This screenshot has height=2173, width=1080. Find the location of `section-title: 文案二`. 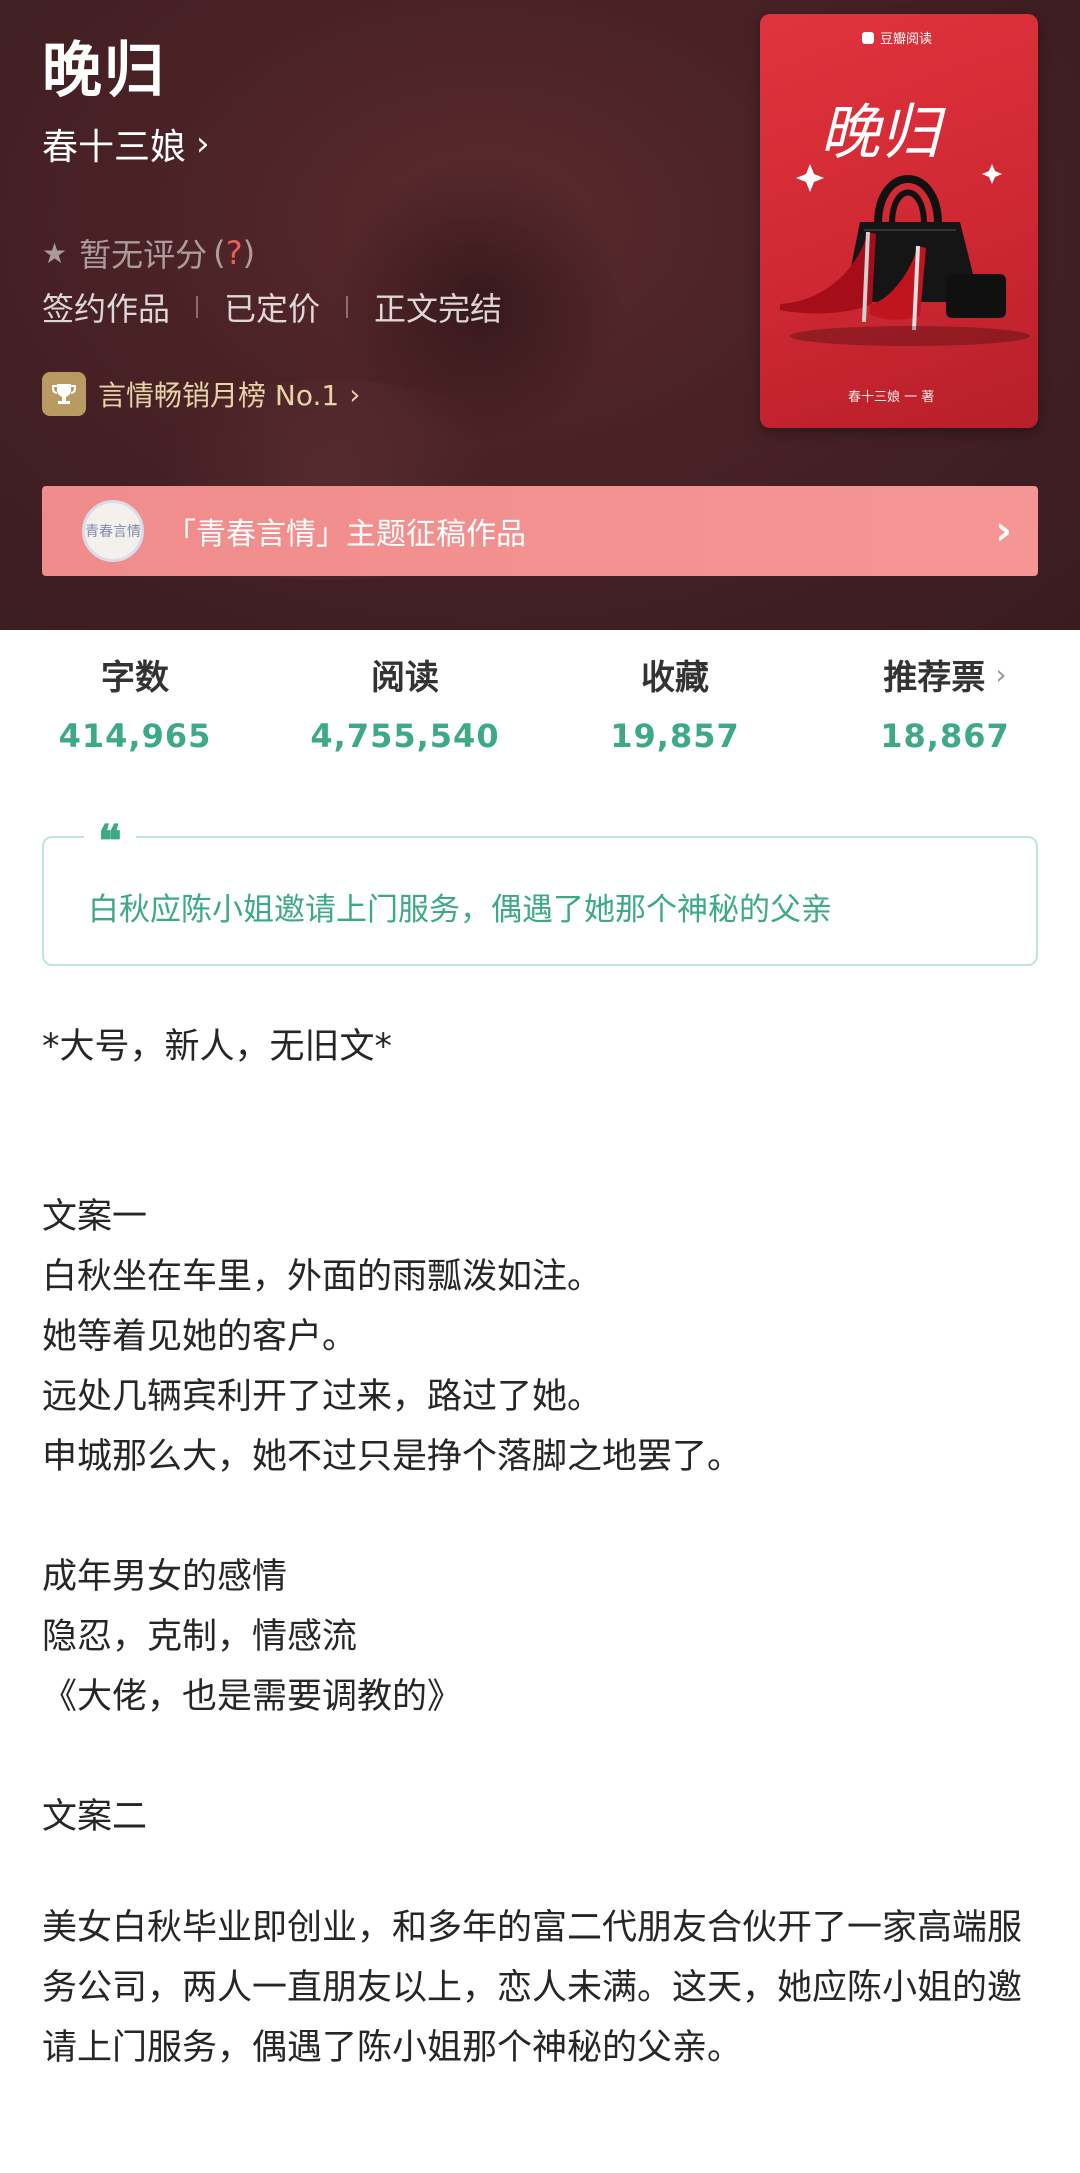

section-title: 文案二 is located at coordinates (95, 1817).